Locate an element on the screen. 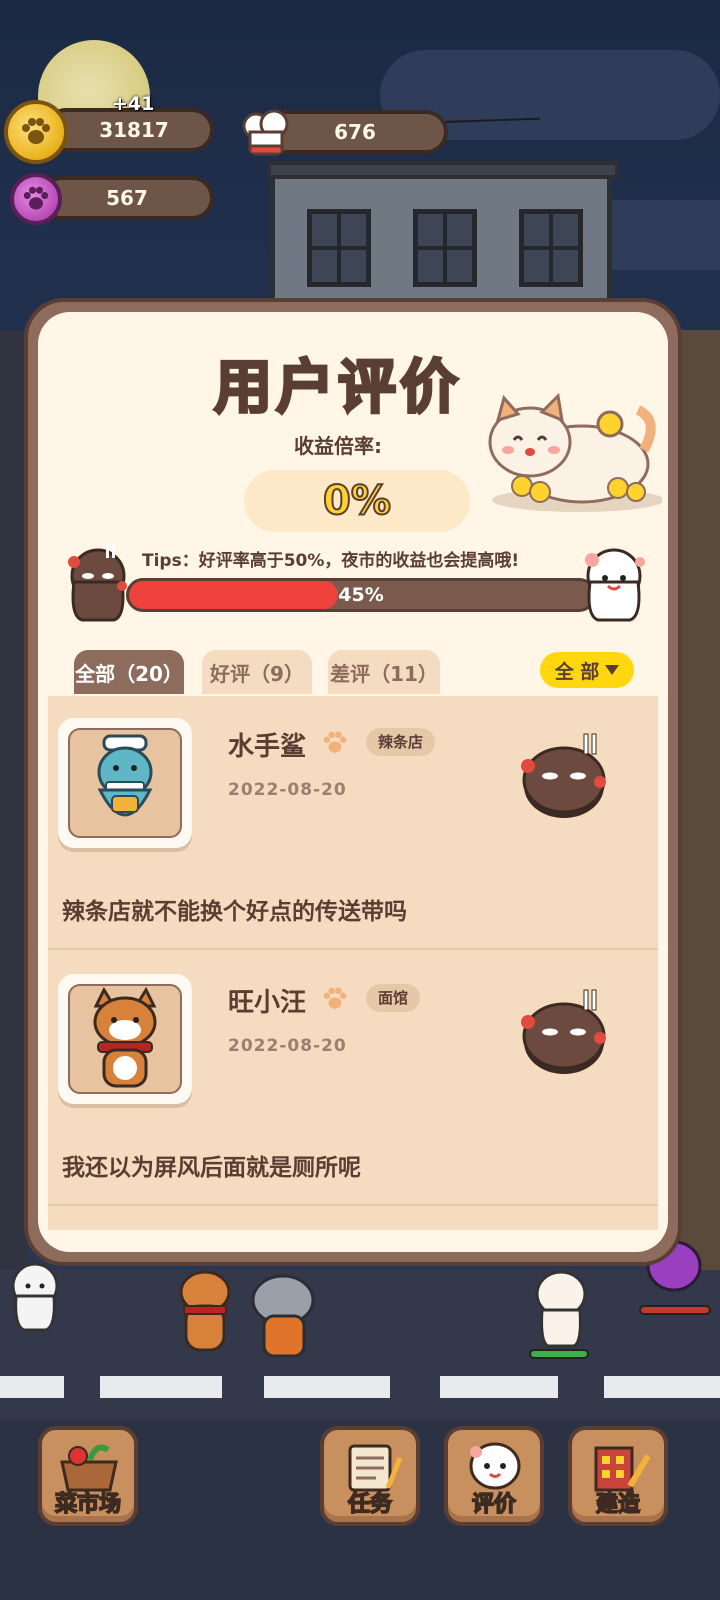  elephant-customer is located at coordinates (283, 1316).